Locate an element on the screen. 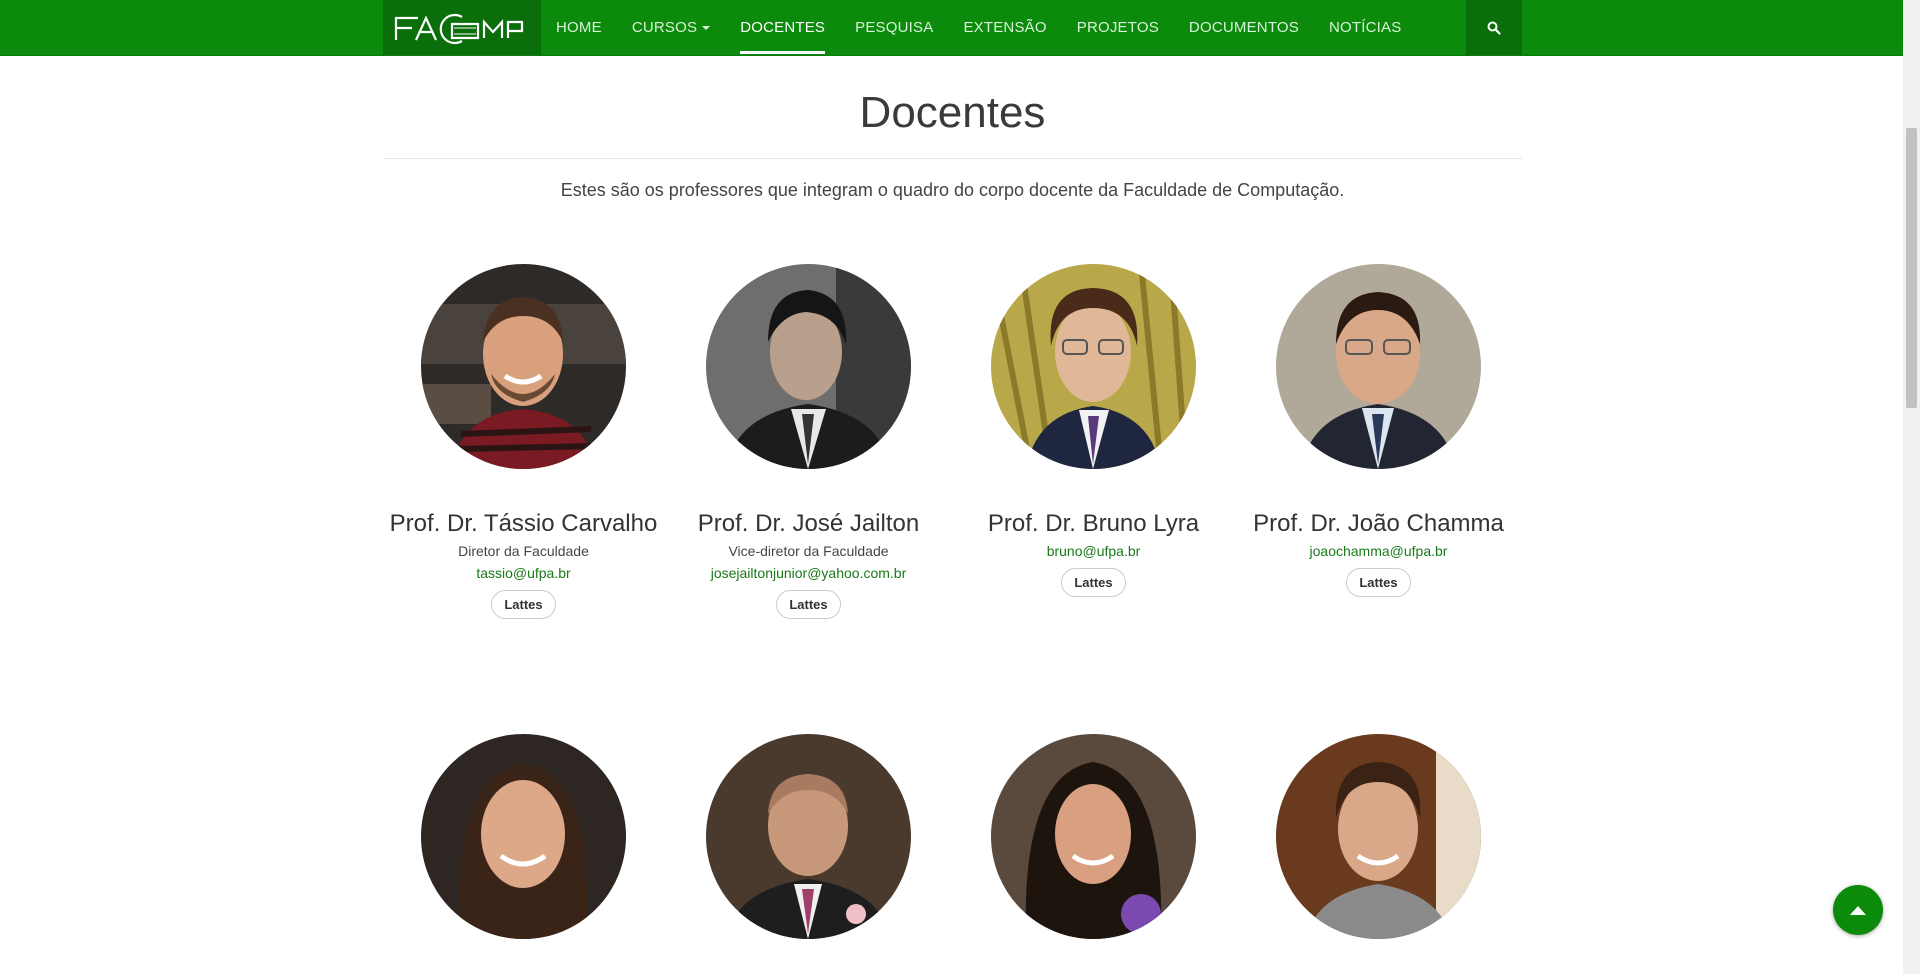 This screenshot has width=1920, height=974. facomp-logo is located at coordinates (462, 27).